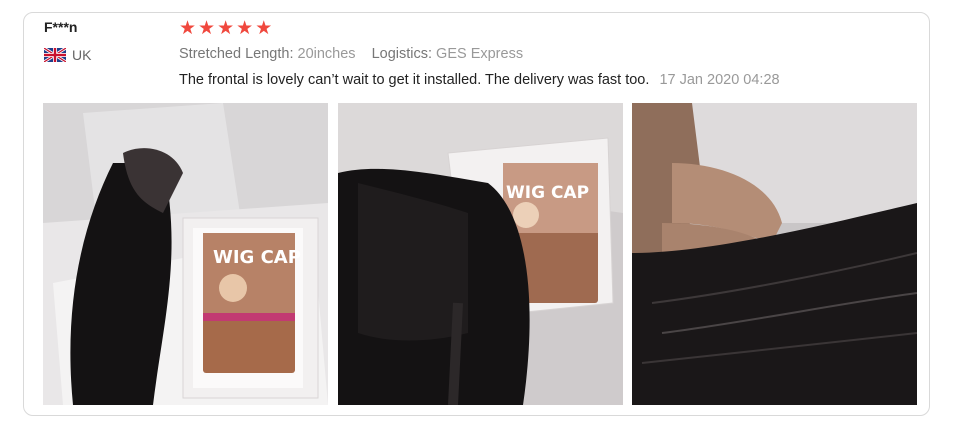 This screenshot has width=960, height=432. I want to click on attribute-logistics: Logistics: GES Express, so click(448, 54).